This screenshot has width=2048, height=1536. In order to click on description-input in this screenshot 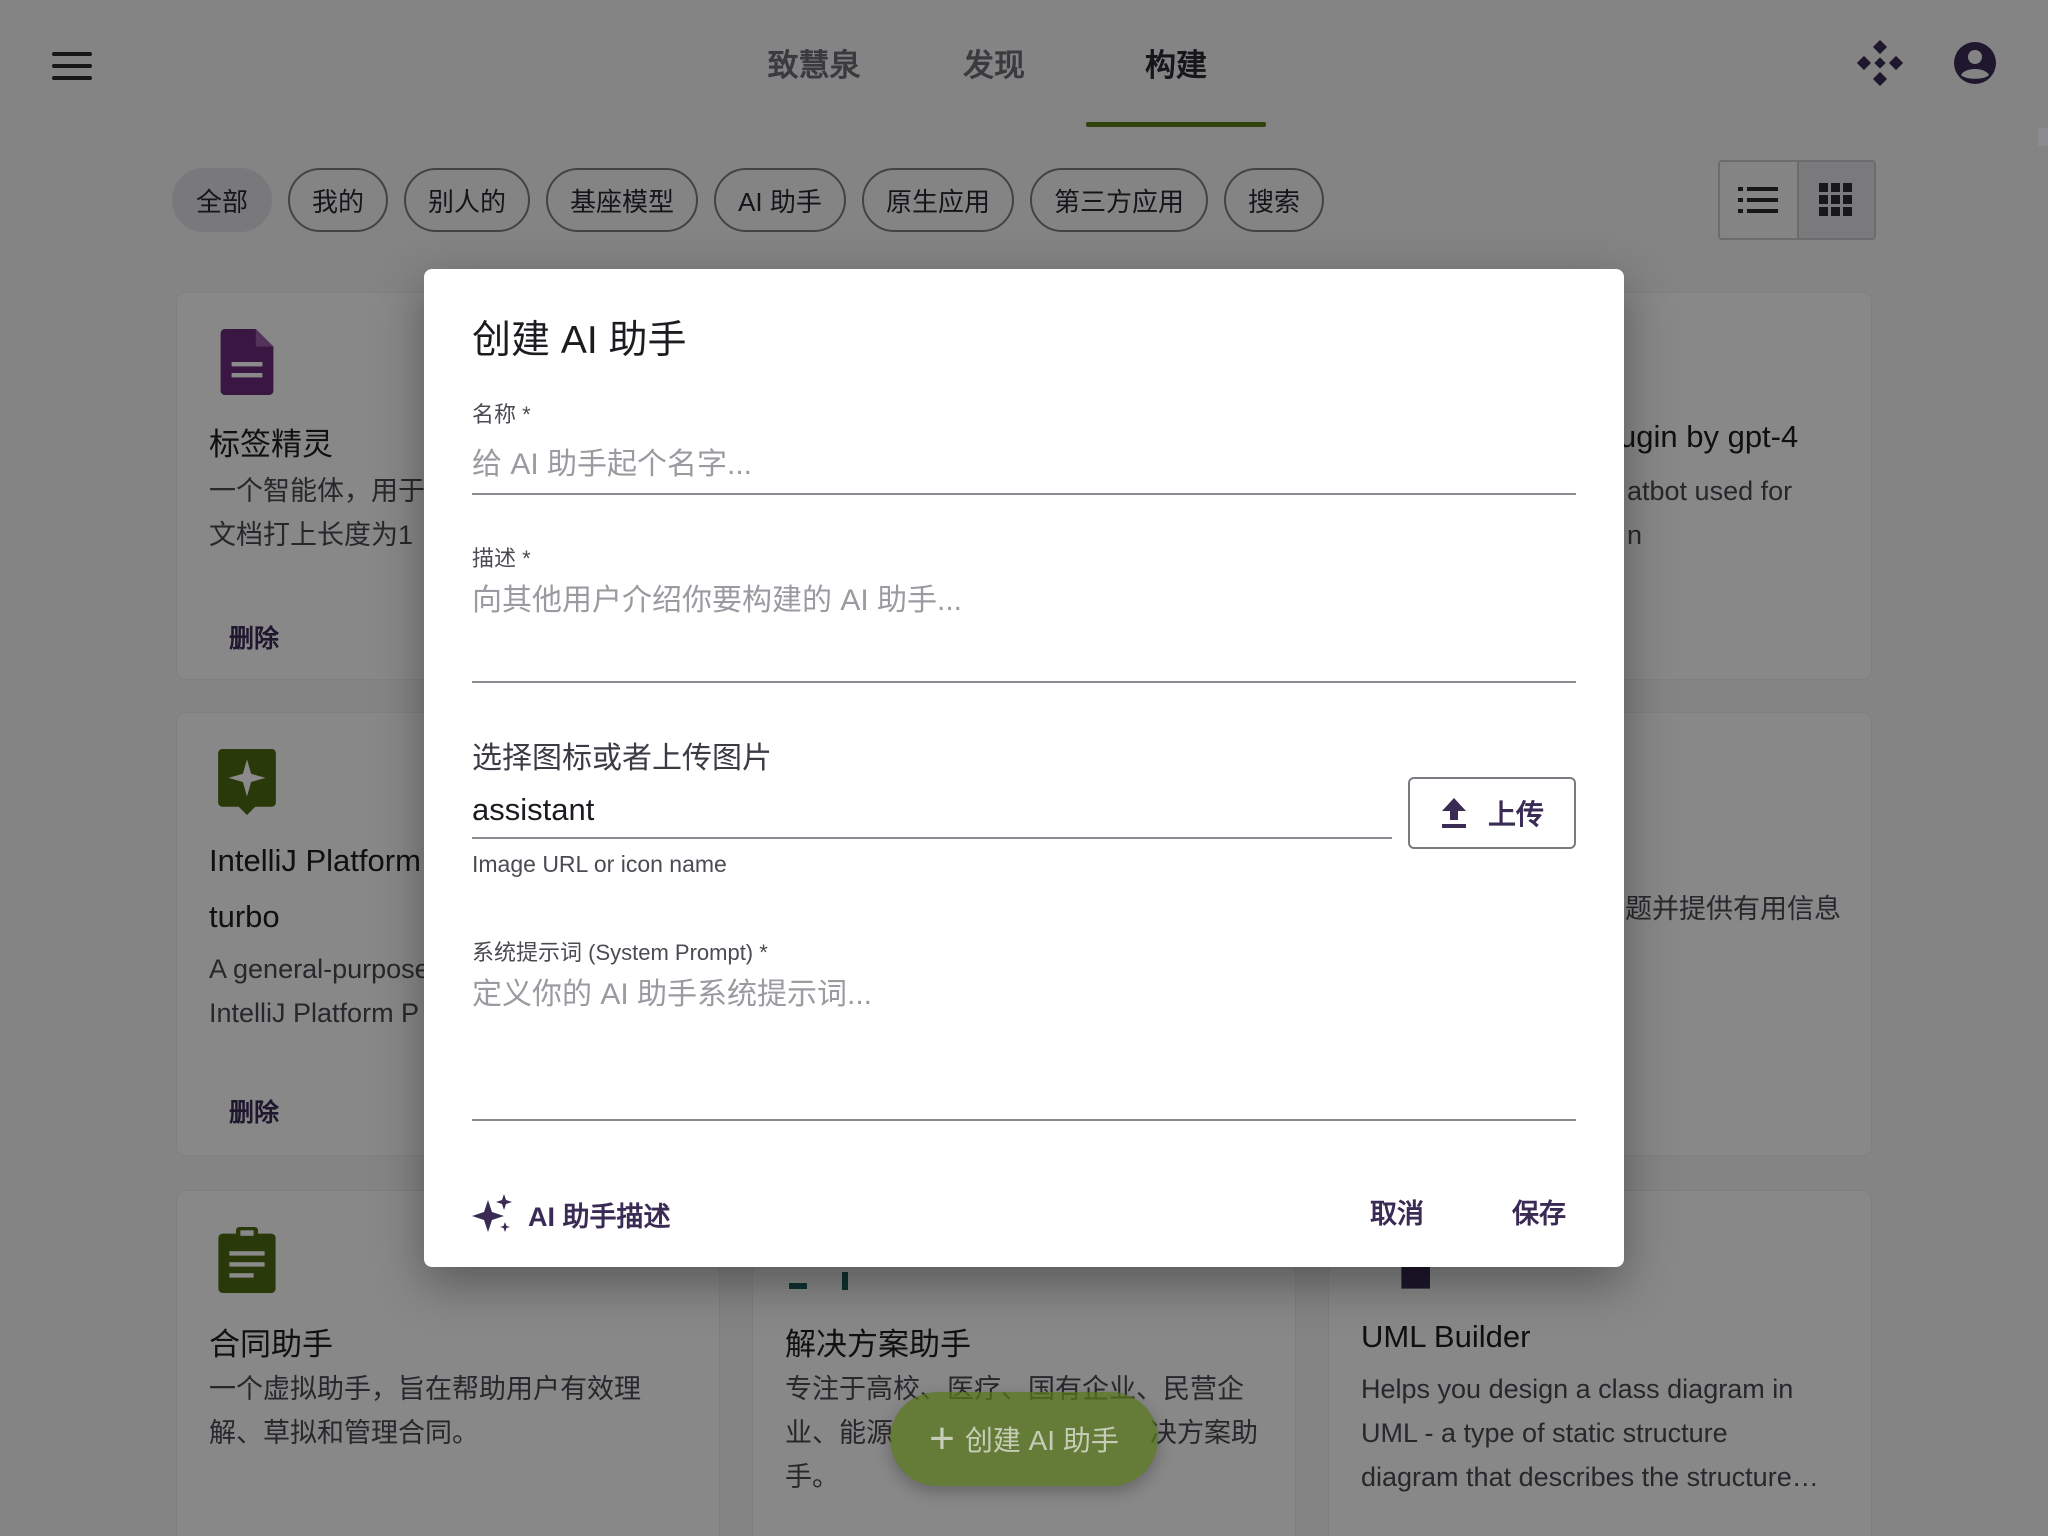, I will do `click(1024, 632)`.